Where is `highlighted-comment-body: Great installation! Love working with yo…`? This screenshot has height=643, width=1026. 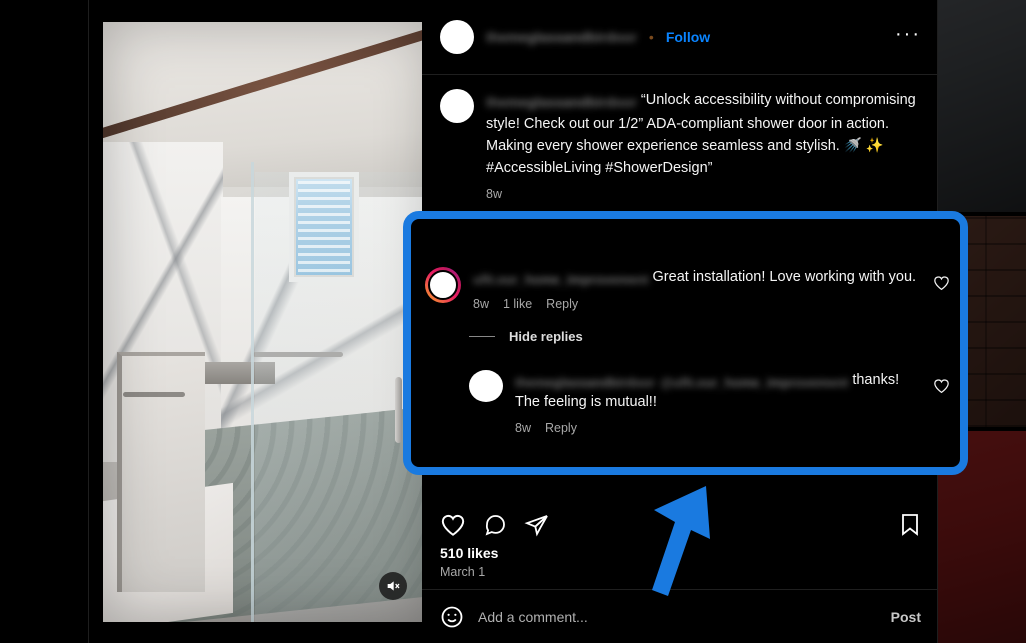
highlighted-comment-body: Great installation! Love working with yo… is located at coordinates (784, 277).